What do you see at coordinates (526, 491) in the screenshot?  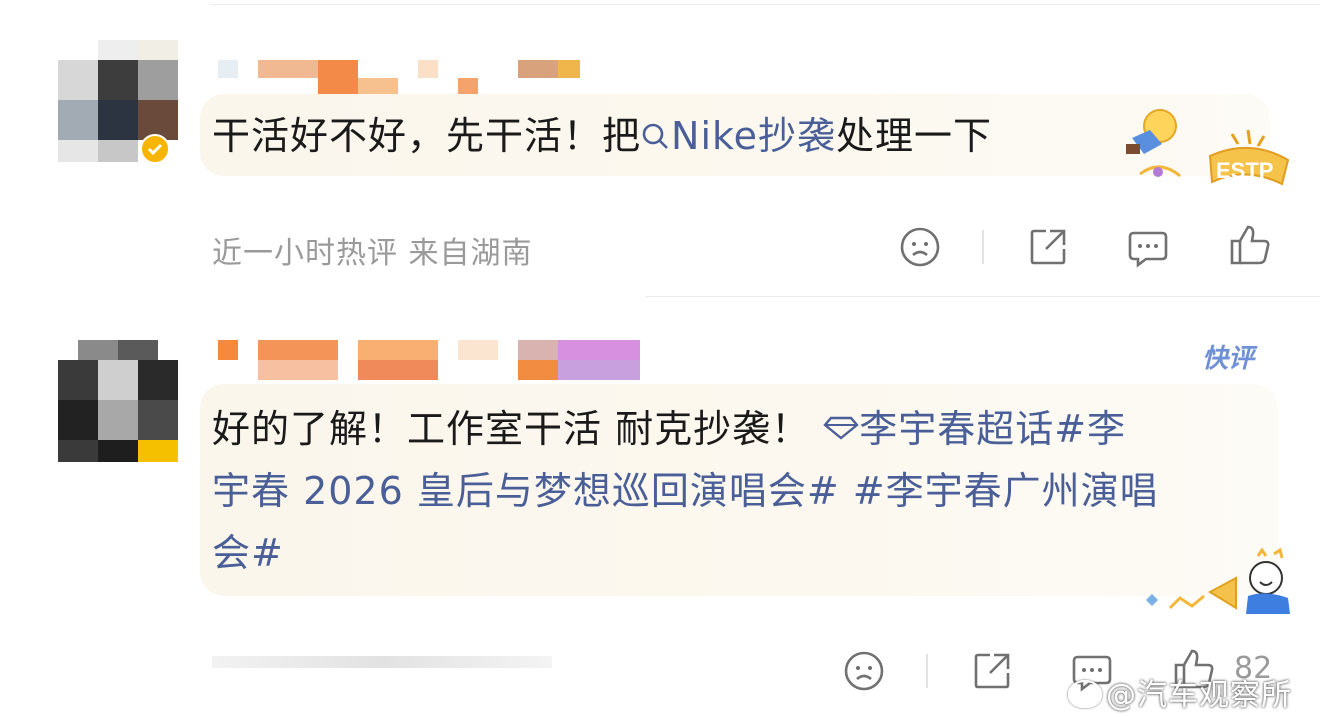 I see `hashtag-link: 宇春 2026 皇后与梦想巡回演唱会#` at bounding box center [526, 491].